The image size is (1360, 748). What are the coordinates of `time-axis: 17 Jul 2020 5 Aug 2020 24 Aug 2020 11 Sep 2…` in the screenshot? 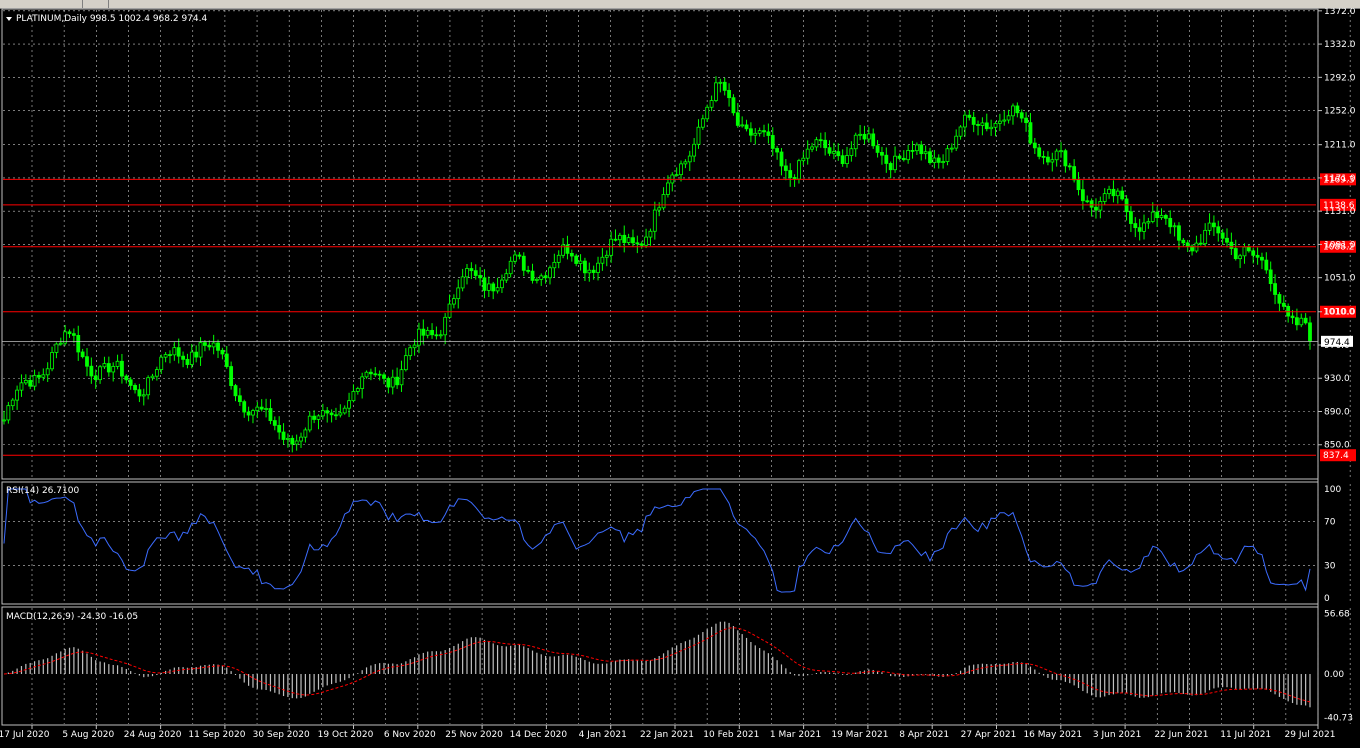 It's located at (667, 732).